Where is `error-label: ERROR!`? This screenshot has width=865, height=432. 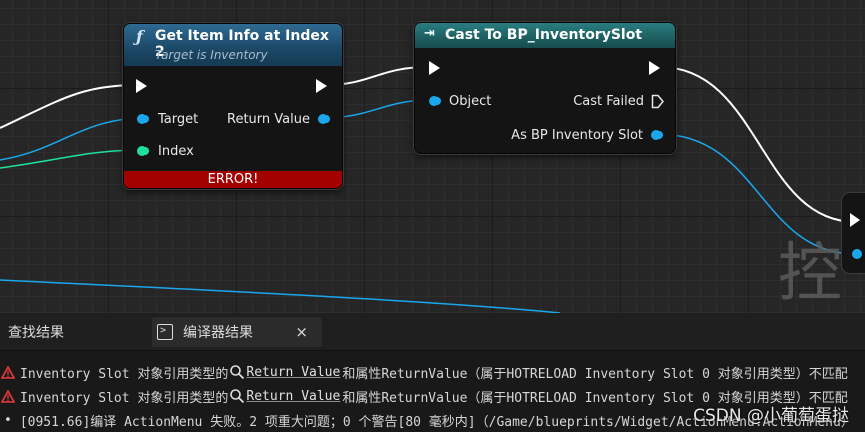
error-label: ERROR! is located at coordinates (233, 179).